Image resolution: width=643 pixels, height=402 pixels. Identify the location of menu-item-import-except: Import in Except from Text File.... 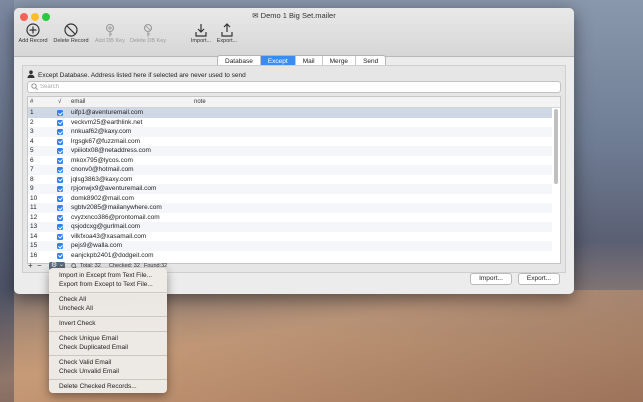
(105, 275).